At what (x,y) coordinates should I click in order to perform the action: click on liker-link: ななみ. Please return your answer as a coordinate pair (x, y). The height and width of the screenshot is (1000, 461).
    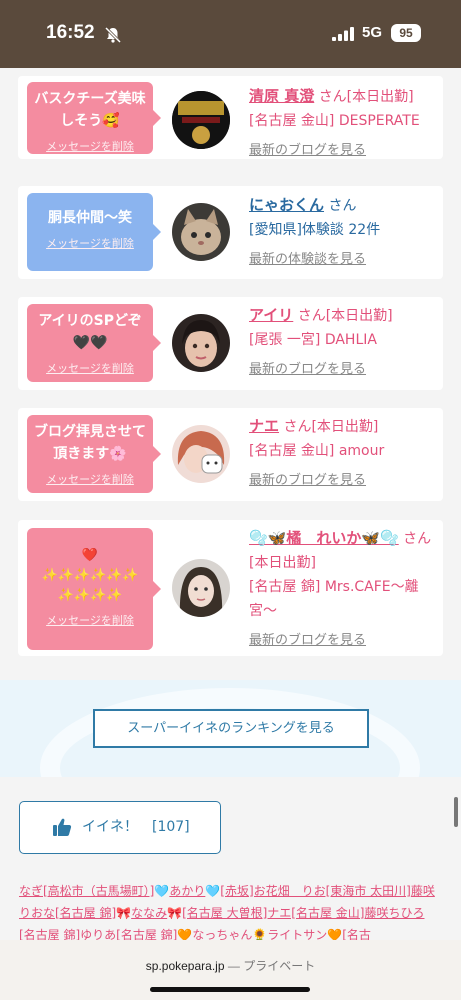
    Looking at the image, I should click on (149, 913).